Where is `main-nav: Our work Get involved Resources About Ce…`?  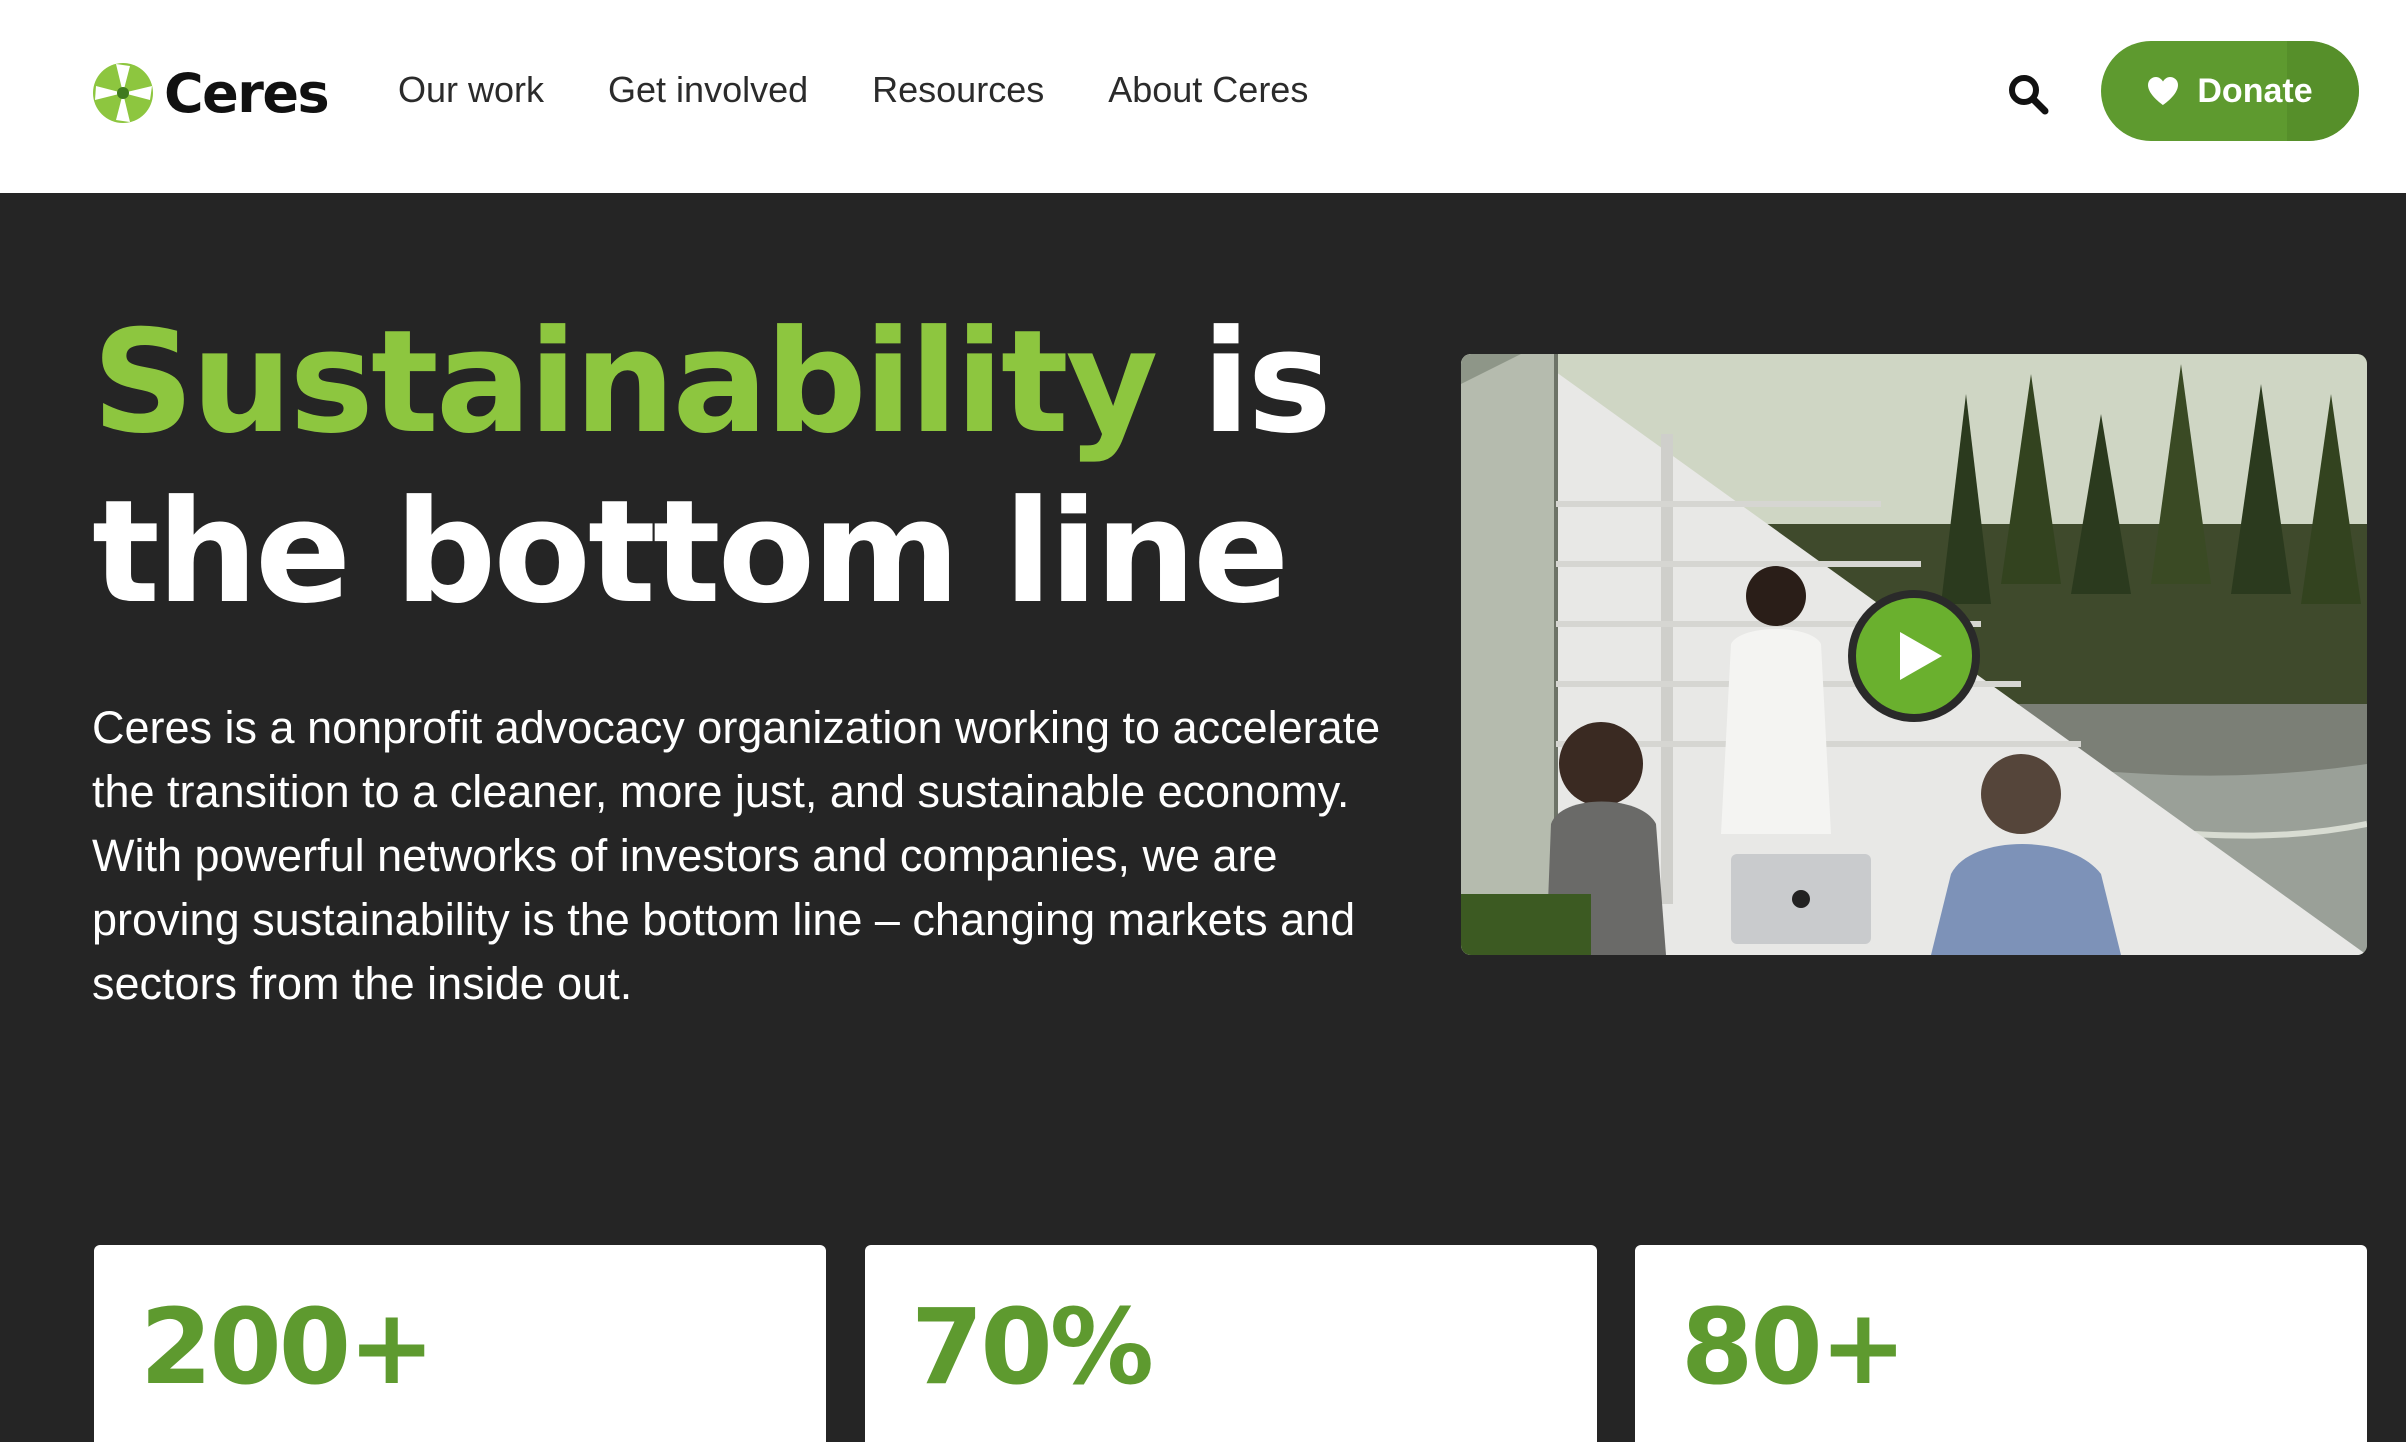 main-nav: Our work Get involved Resources About Ce… is located at coordinates (853, 90).